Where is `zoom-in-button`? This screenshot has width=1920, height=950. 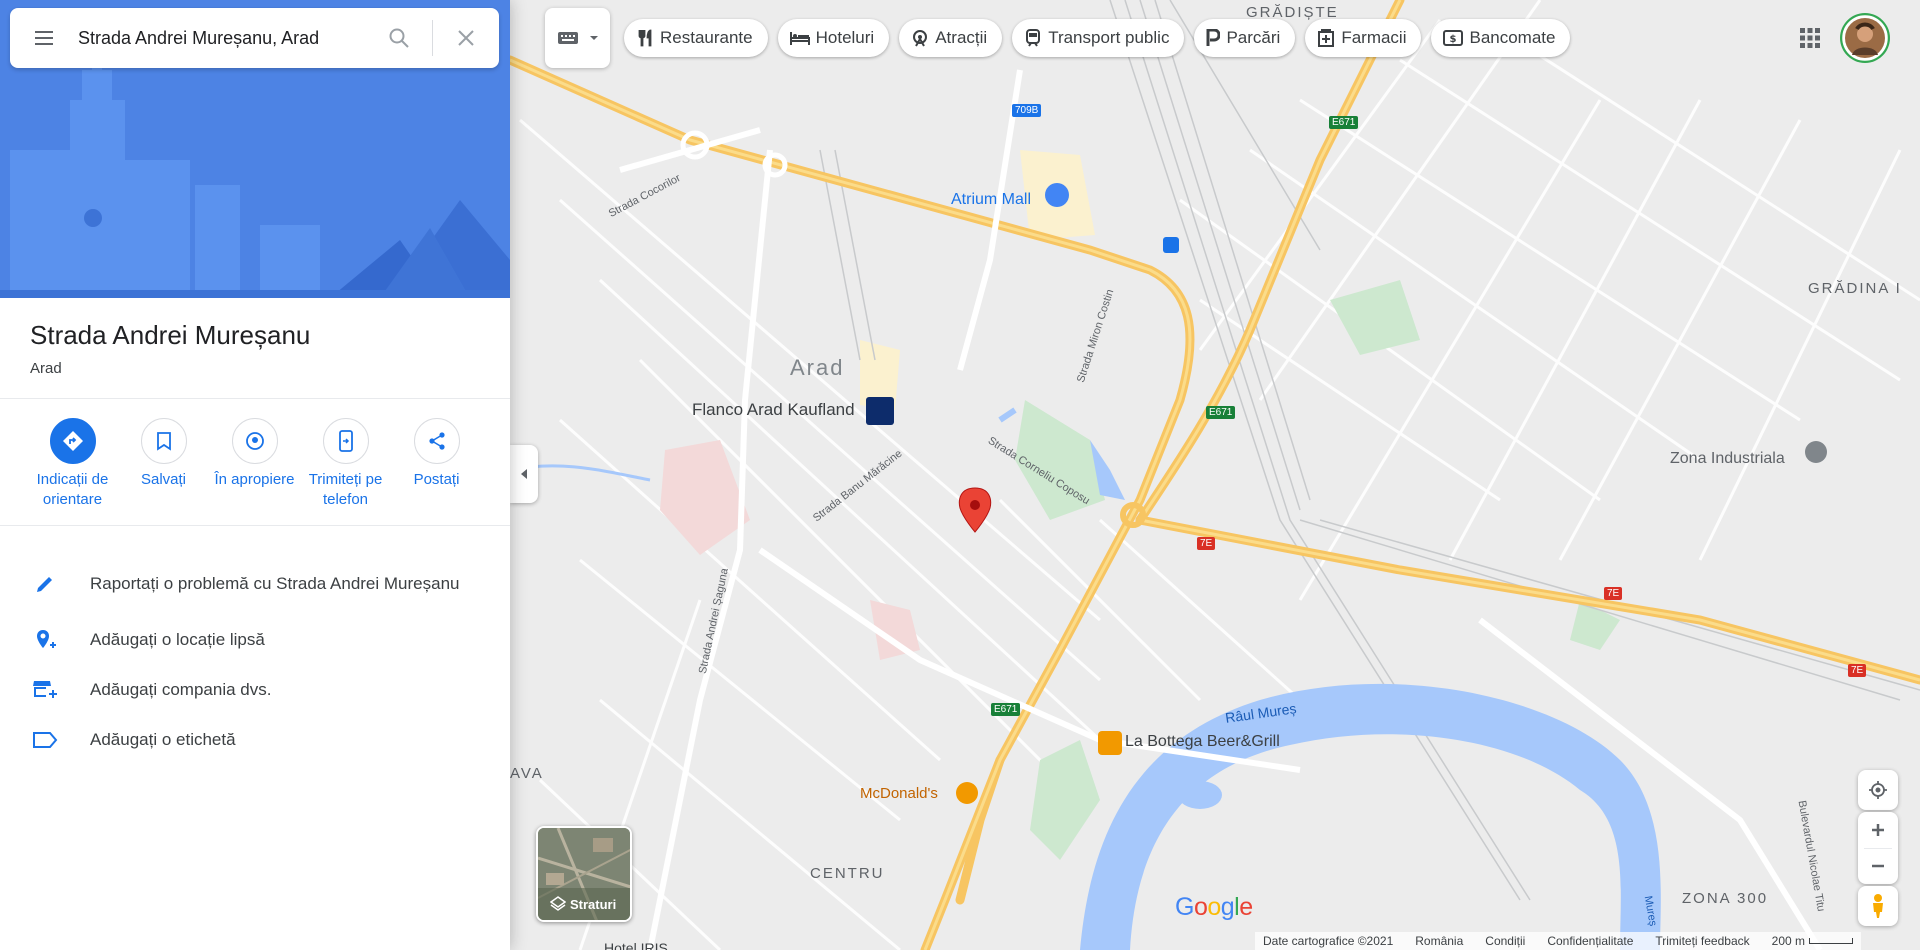 zoom-in-button is located at coordinates (1878, 830).